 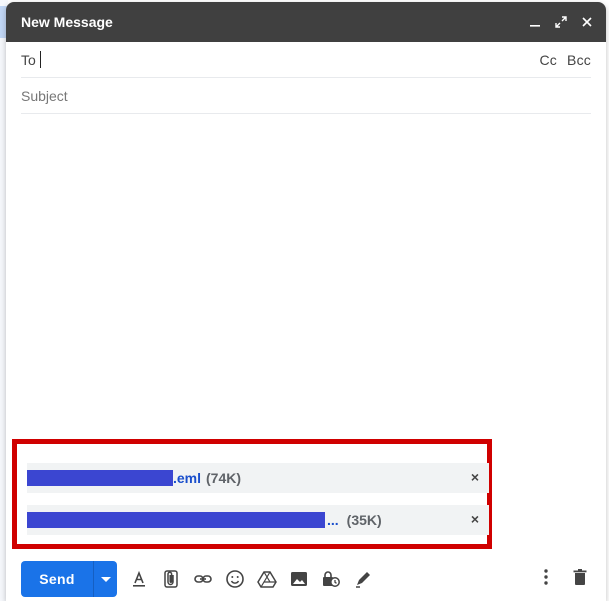 I want to click on attachment-chip: ... (35K) ×, so click(x=258, y=520).